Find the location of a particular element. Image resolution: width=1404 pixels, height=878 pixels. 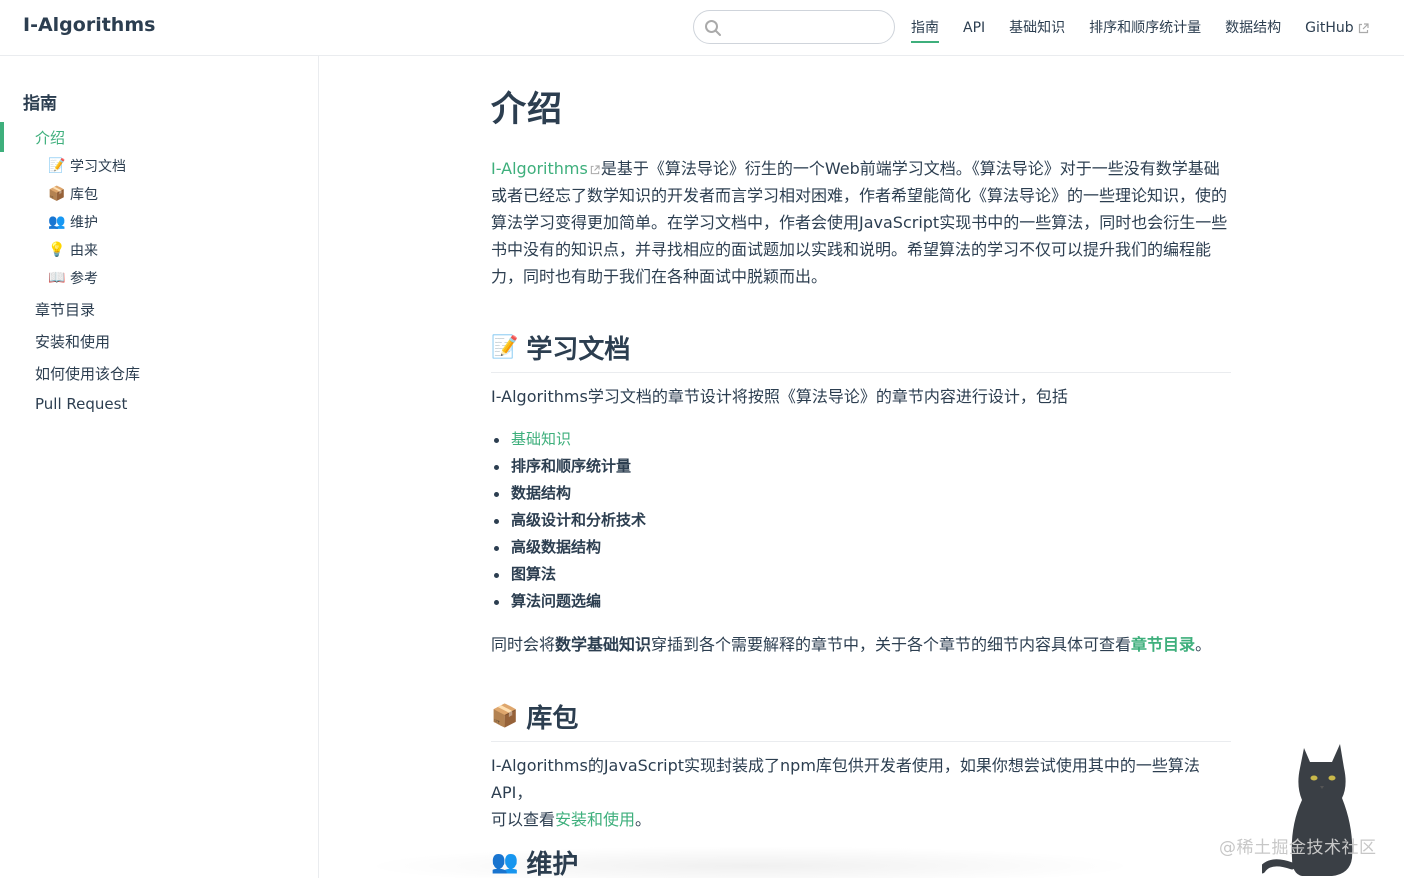

list-item: 排序和顺序统计量 is located at coordinates (568, 466).